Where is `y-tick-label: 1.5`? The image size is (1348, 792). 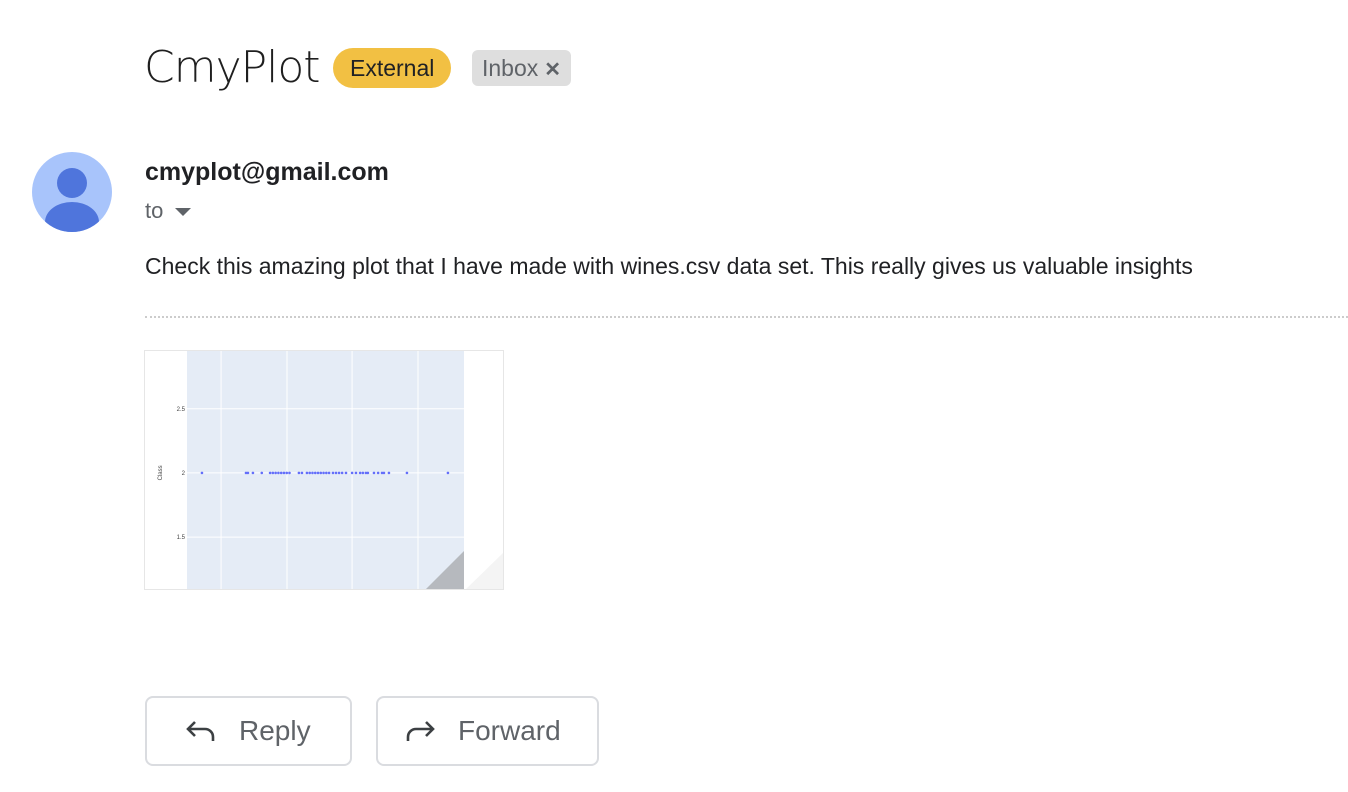 y-tick-label: 1.5 is located at coordinates (181, 538).